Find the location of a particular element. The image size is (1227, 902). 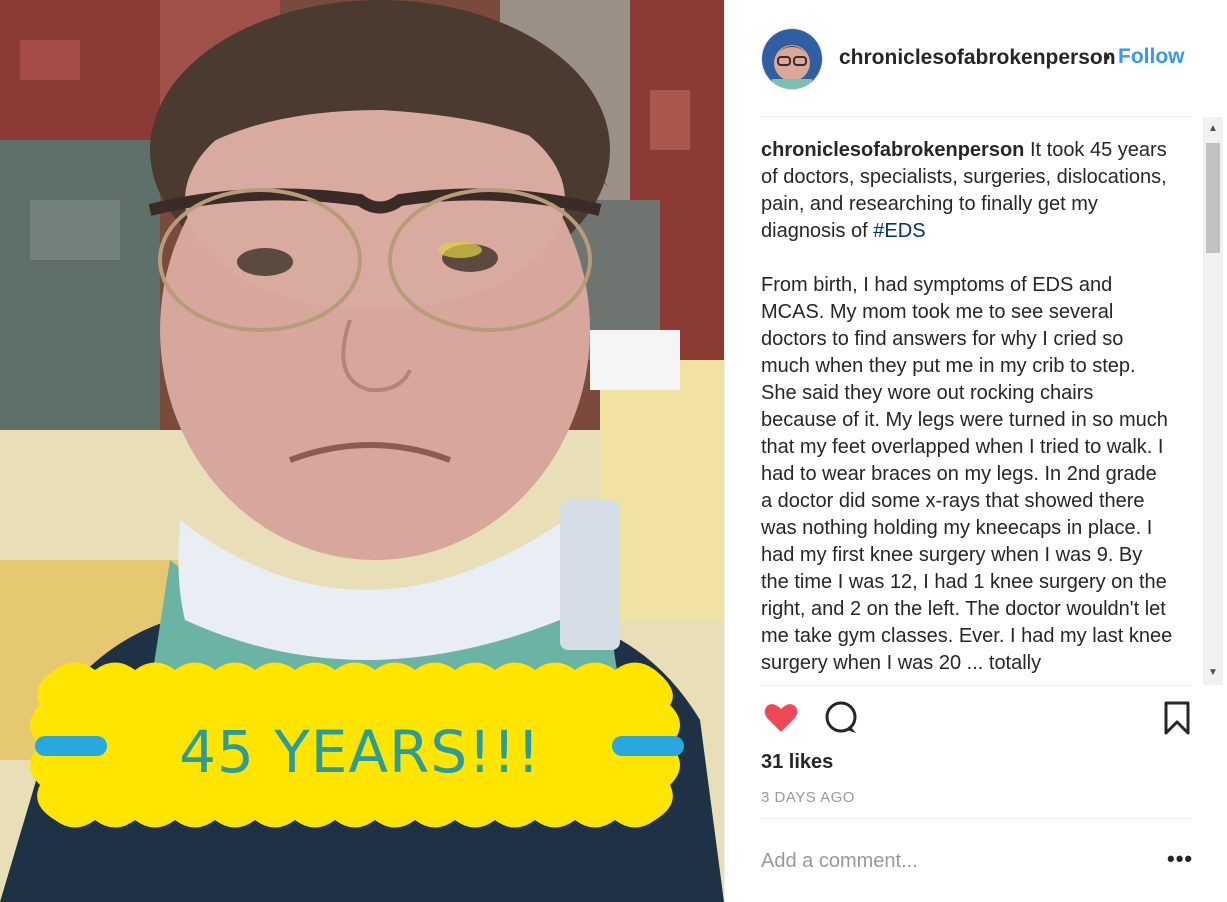

comment-divider is located at coordinates (976, 818).